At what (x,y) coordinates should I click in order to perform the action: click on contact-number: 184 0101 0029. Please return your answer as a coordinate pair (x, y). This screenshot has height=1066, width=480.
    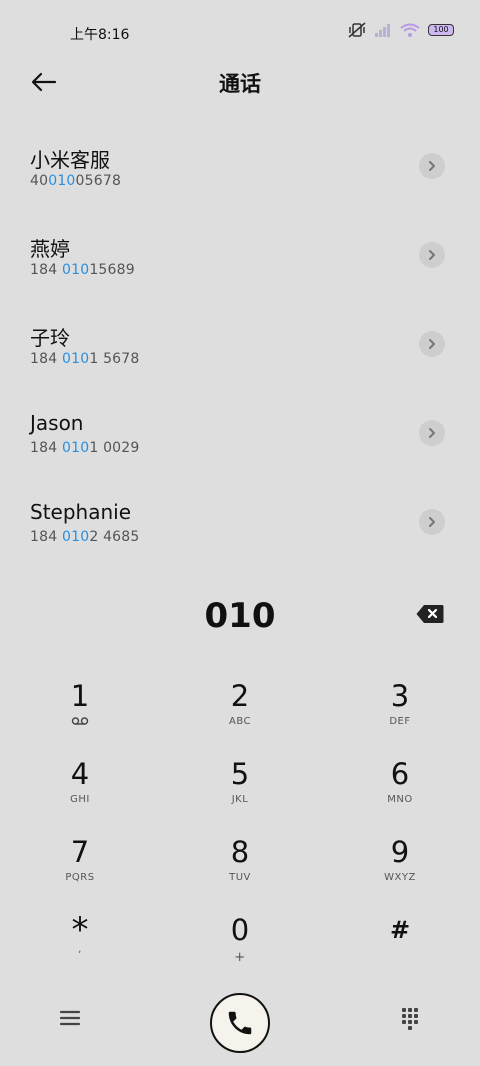
    Looking at the image, I should click on (85, 448).